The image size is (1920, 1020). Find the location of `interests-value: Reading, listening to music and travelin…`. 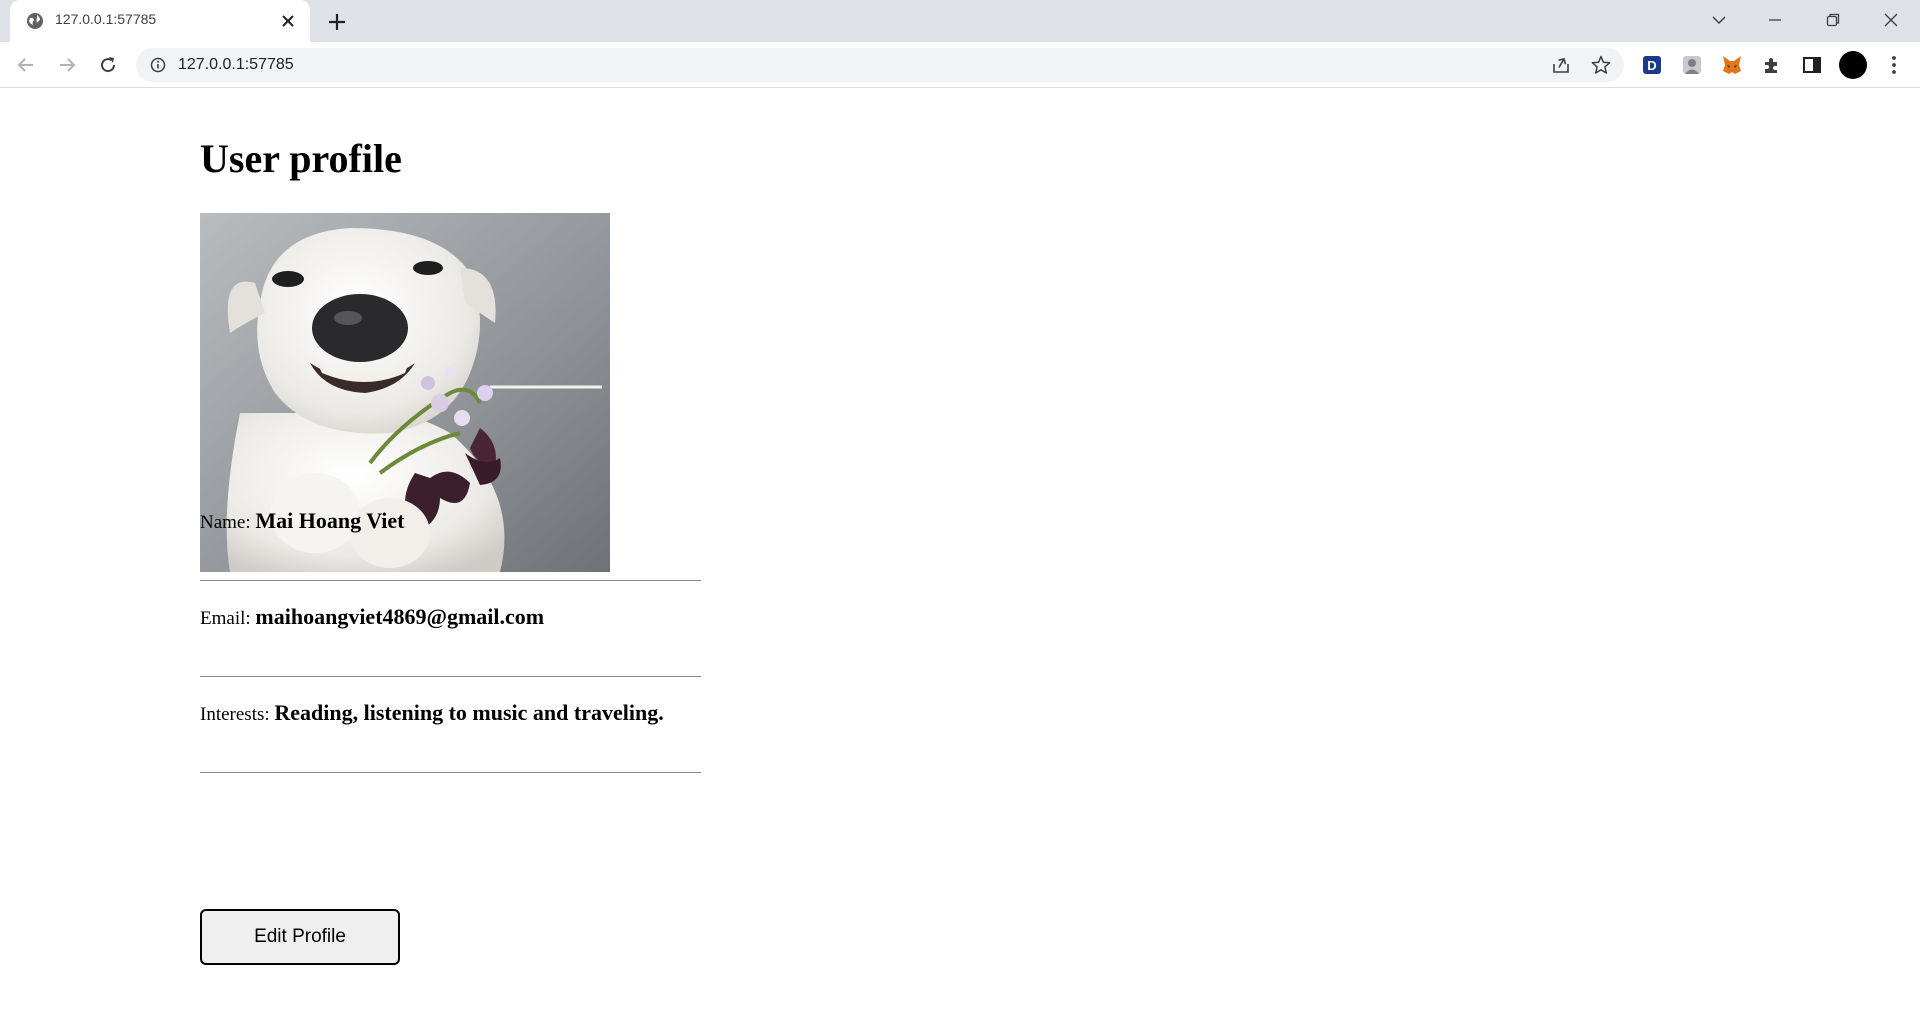

interests-value: Reading, listening to music and travelin… is located at coordinates (469, 712).